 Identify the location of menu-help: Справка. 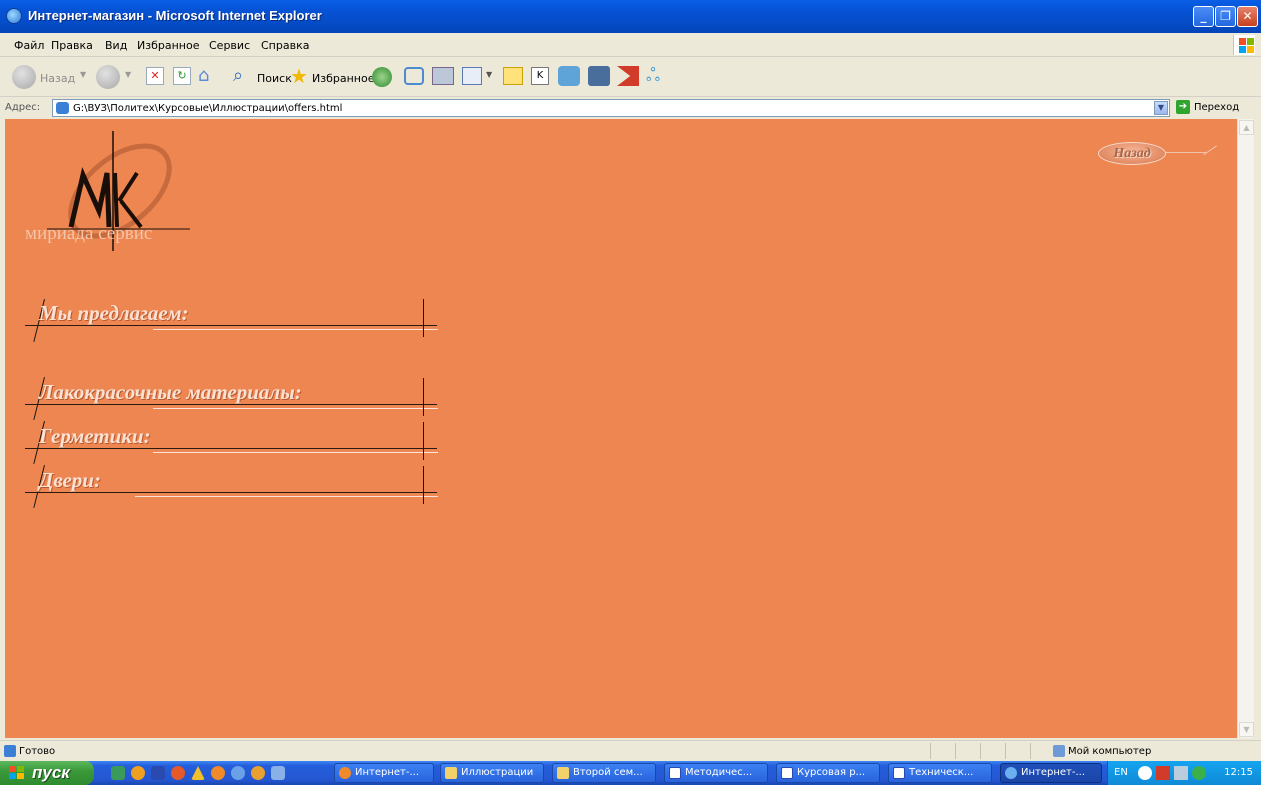
(285, 45).